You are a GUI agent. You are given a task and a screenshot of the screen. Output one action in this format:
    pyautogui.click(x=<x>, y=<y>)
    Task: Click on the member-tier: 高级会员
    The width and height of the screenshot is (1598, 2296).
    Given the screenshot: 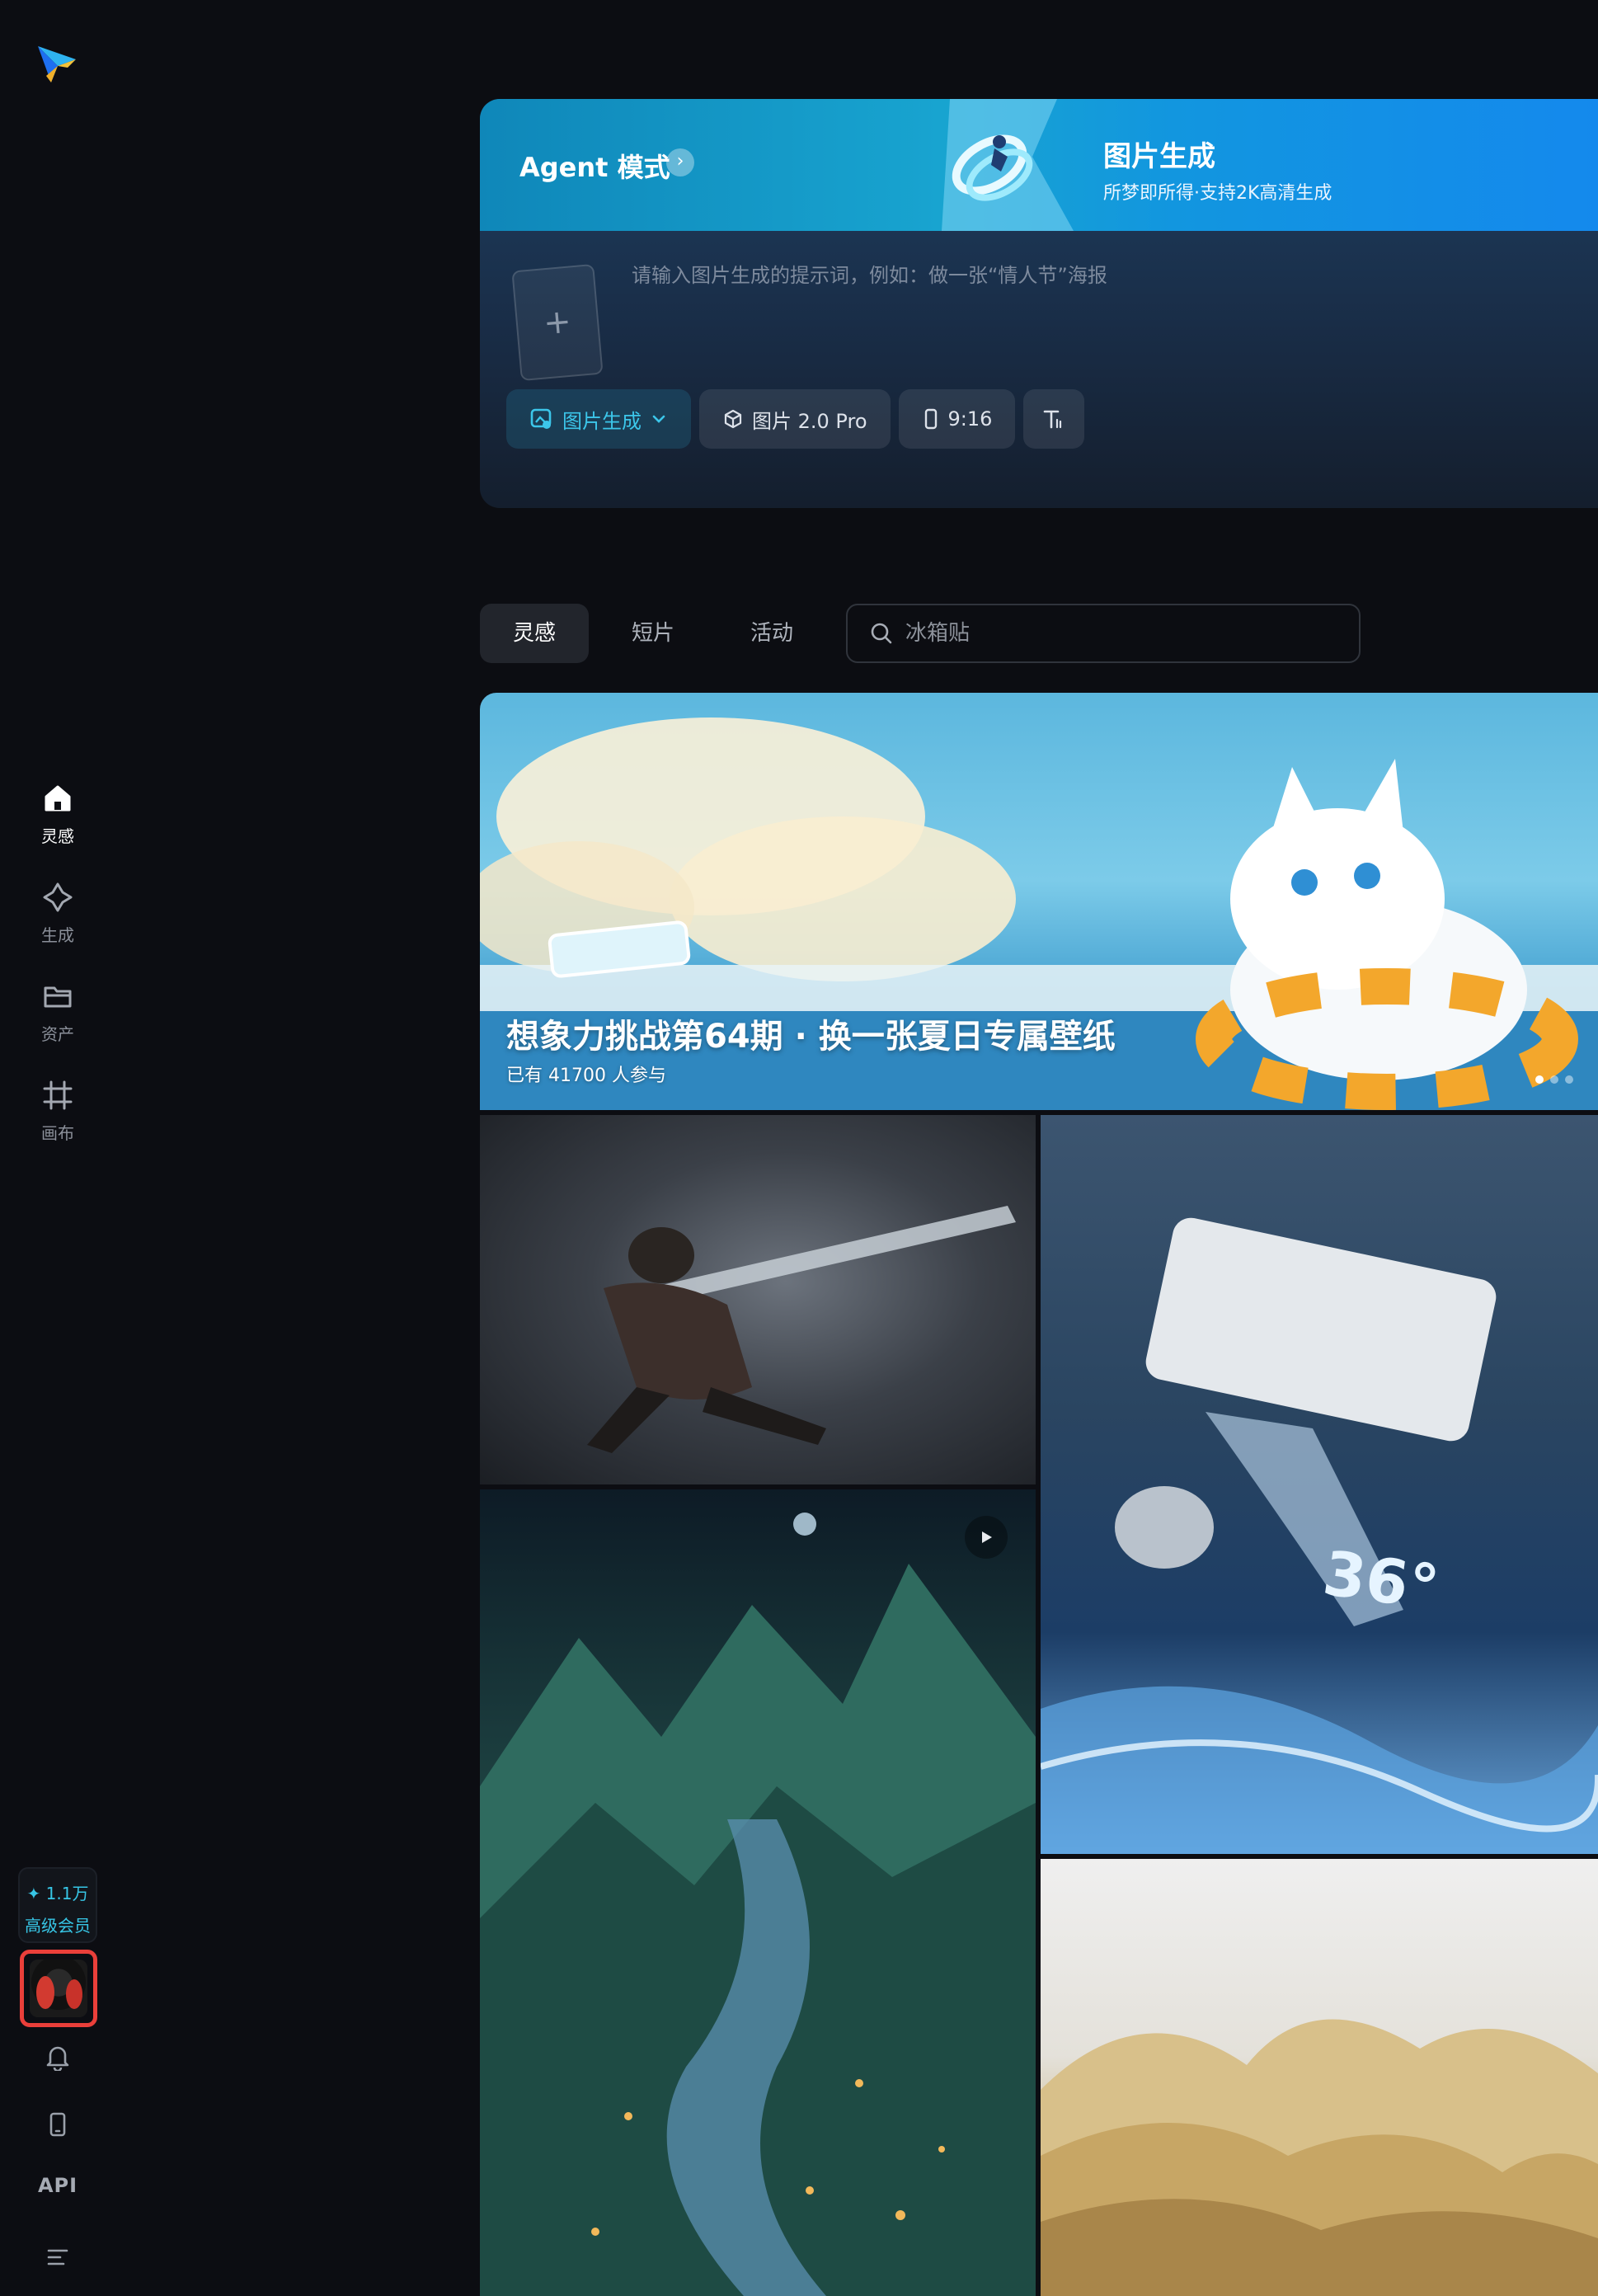 What is the action you would take?
    pyautogui.click(x=58, y=1926)
    